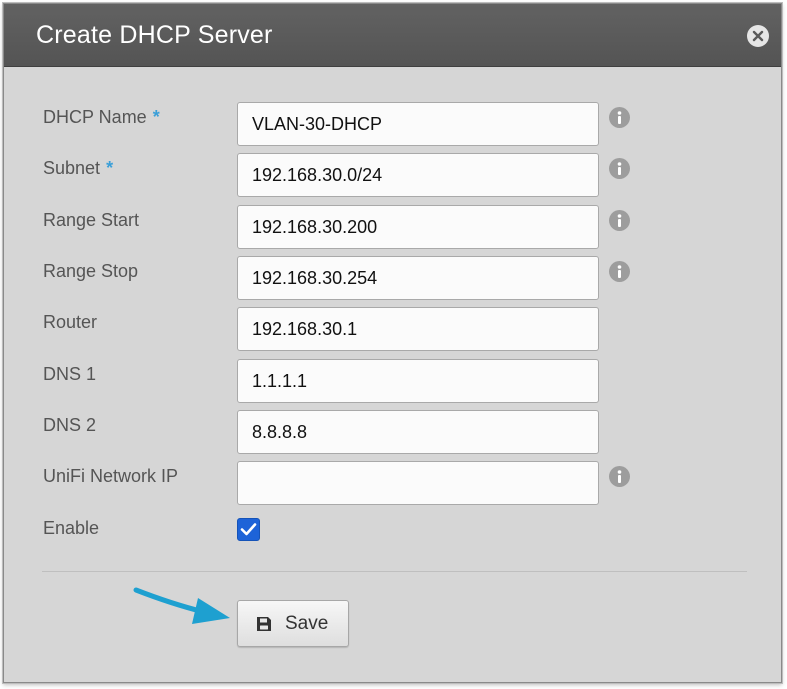 This screenshot has width=787, height=689. I want to click on dialog-header: Create DHCP Server, so click(392, 35).